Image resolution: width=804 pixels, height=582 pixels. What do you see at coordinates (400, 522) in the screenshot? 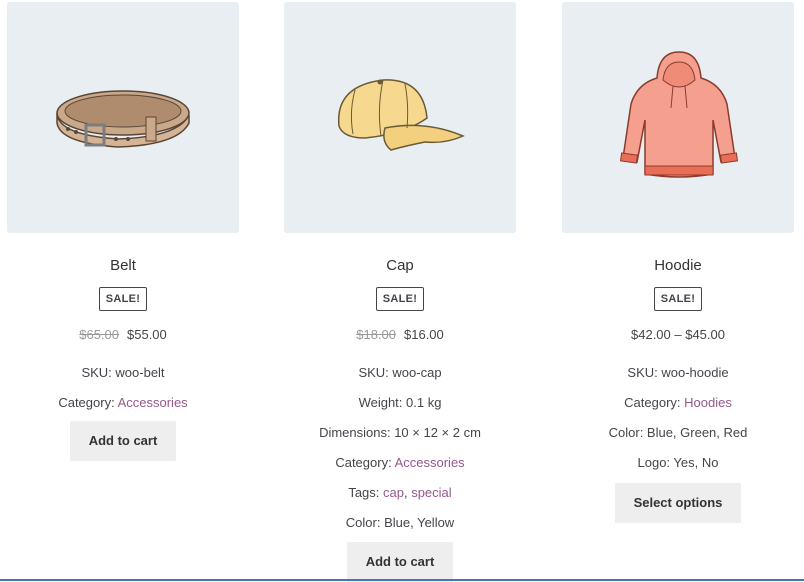
I see `color-line: Color: Blue, Yellow` at bounding box center [400, 522].